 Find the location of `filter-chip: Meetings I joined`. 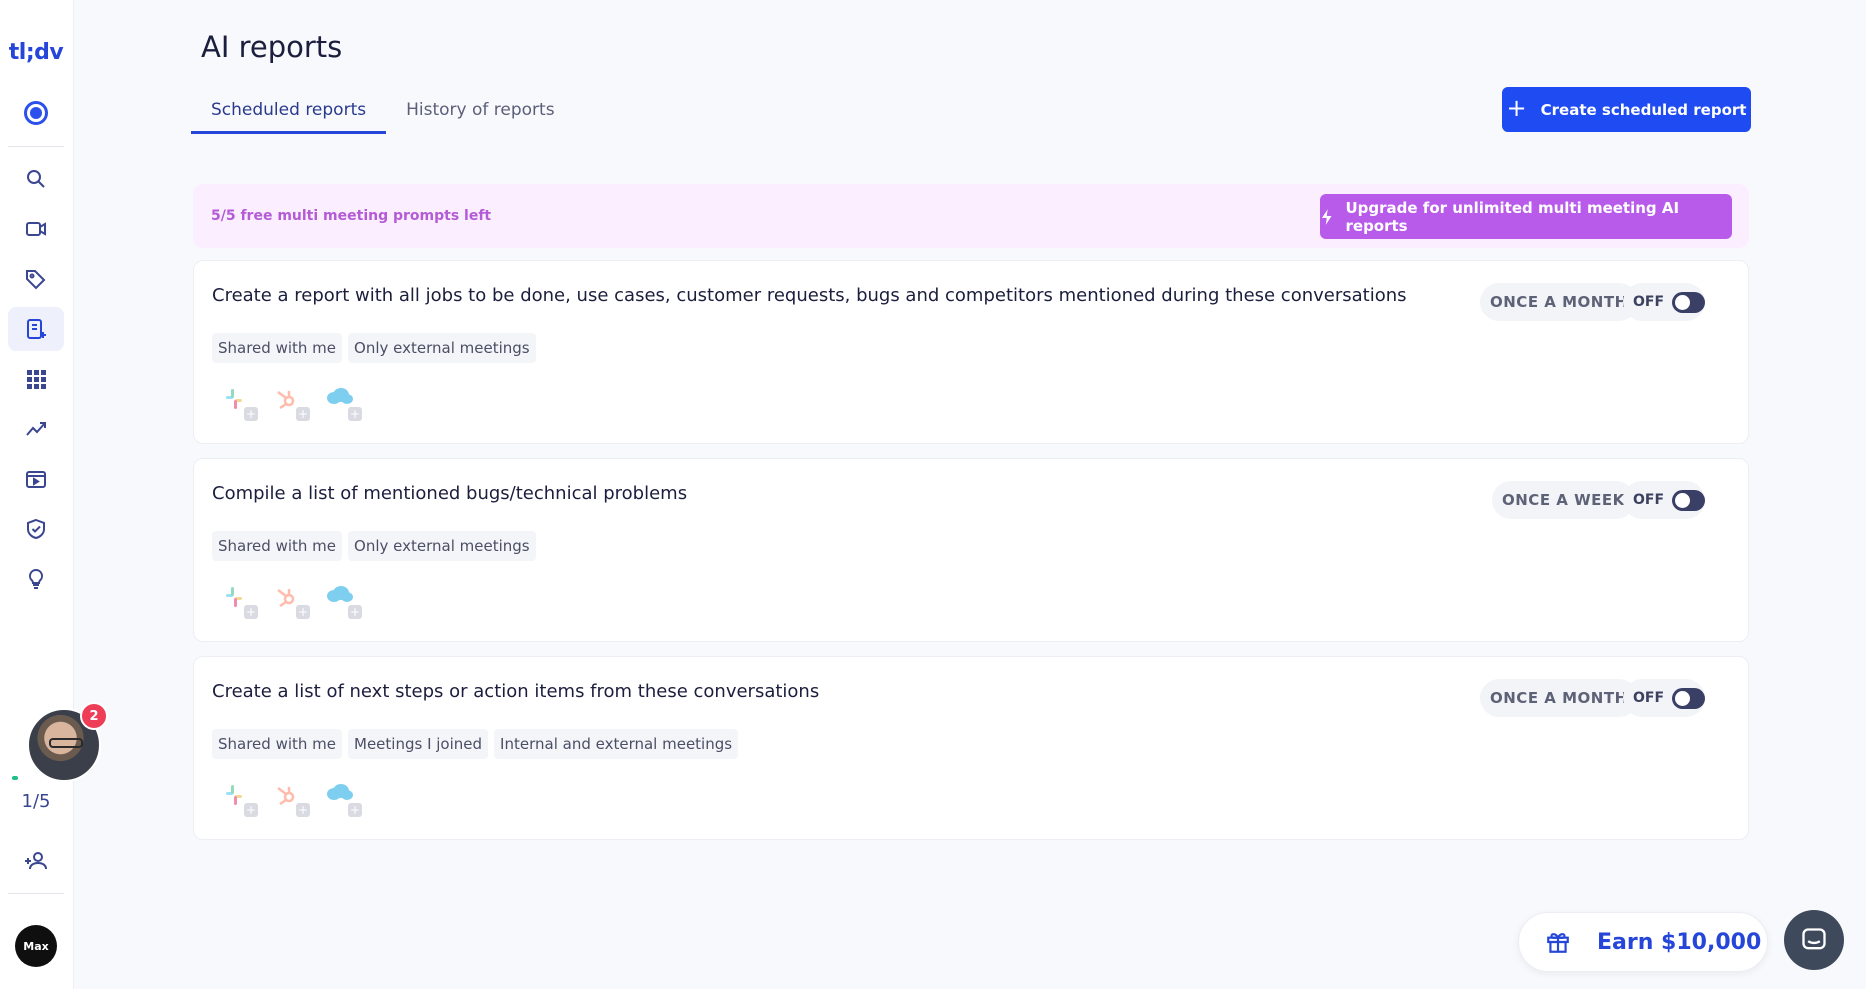

filter-chip: Meetings I joined is located at coordinates (418, 744).